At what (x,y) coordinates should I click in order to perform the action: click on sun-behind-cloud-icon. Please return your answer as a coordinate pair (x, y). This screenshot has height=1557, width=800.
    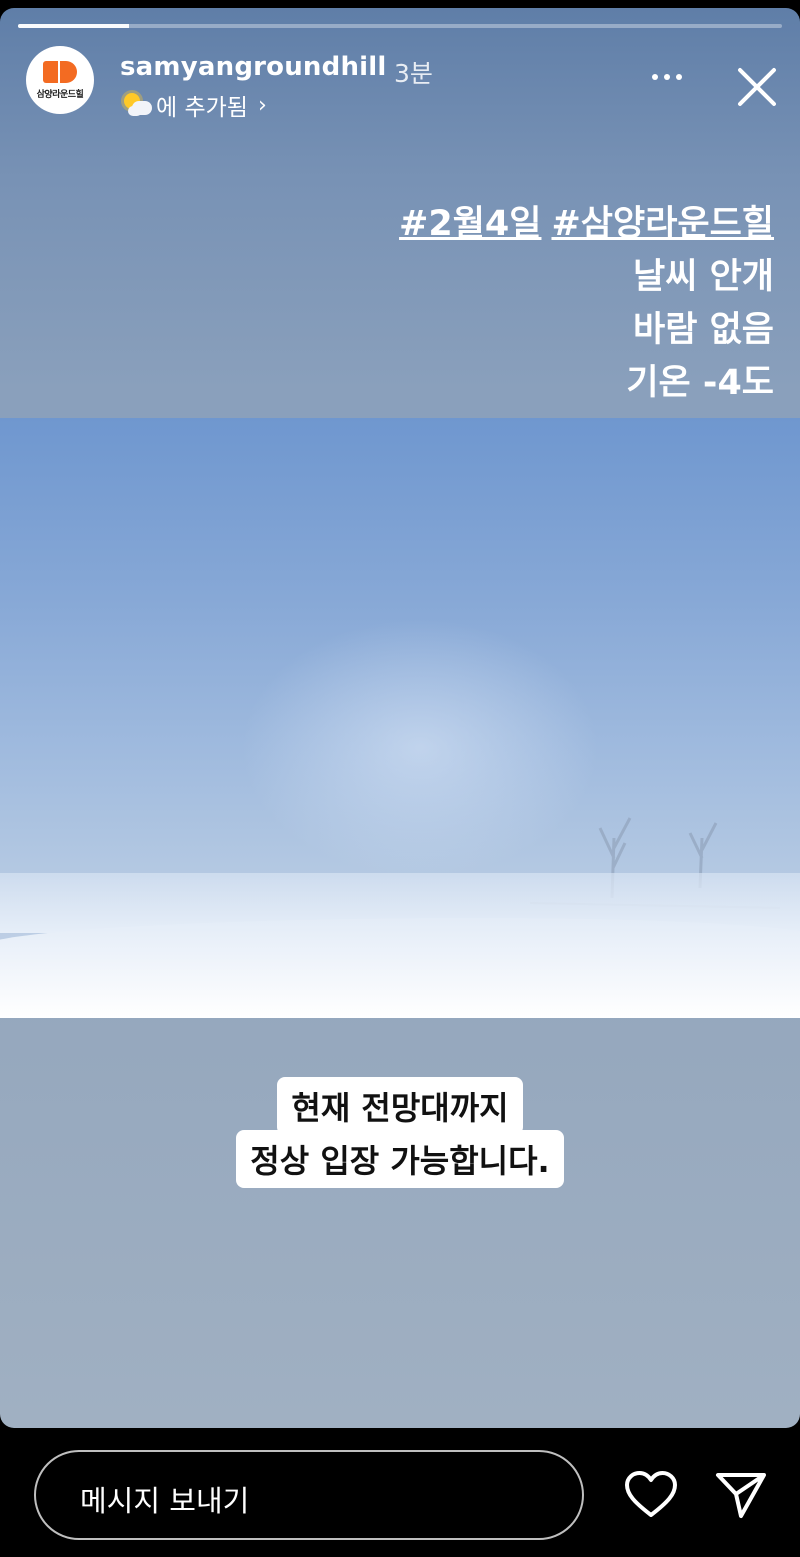
    Looking at the image, I should click on (138, 105).